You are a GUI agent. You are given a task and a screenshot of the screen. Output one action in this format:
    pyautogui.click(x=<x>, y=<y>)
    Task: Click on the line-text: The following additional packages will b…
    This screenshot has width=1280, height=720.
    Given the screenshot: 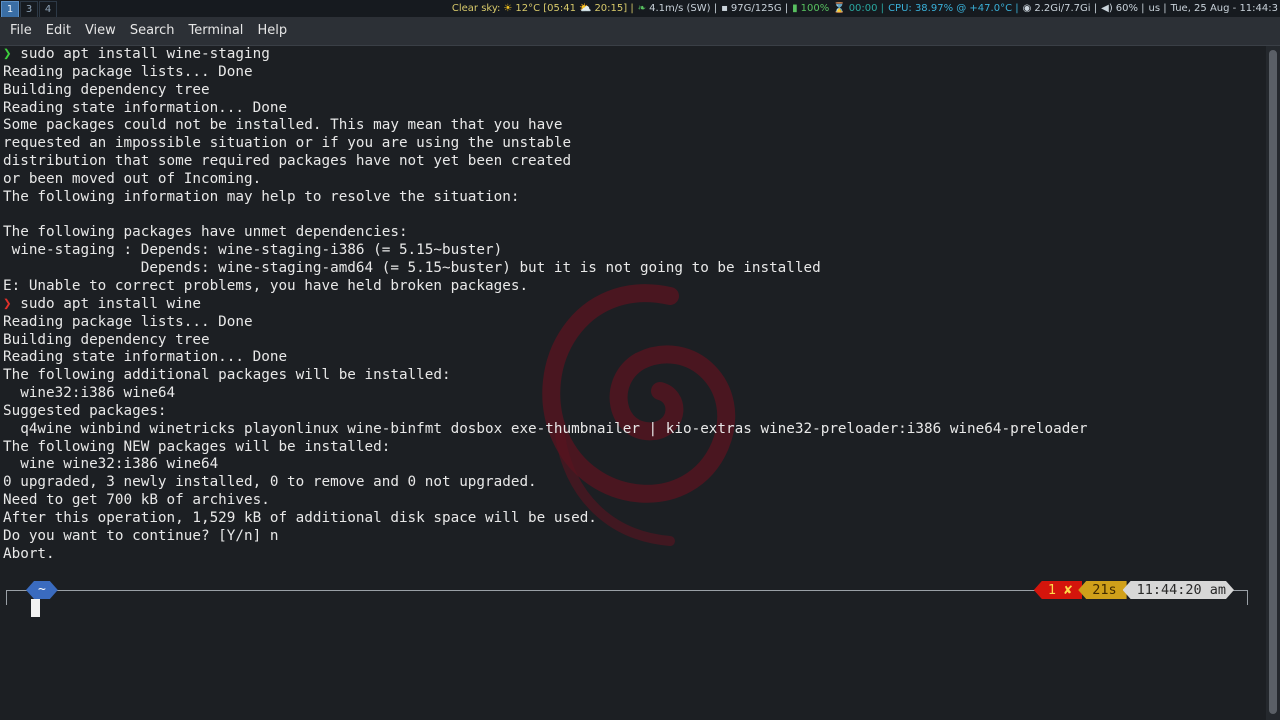 What is the action you would take?
    pyautogui.click(x=227, y=375)
    